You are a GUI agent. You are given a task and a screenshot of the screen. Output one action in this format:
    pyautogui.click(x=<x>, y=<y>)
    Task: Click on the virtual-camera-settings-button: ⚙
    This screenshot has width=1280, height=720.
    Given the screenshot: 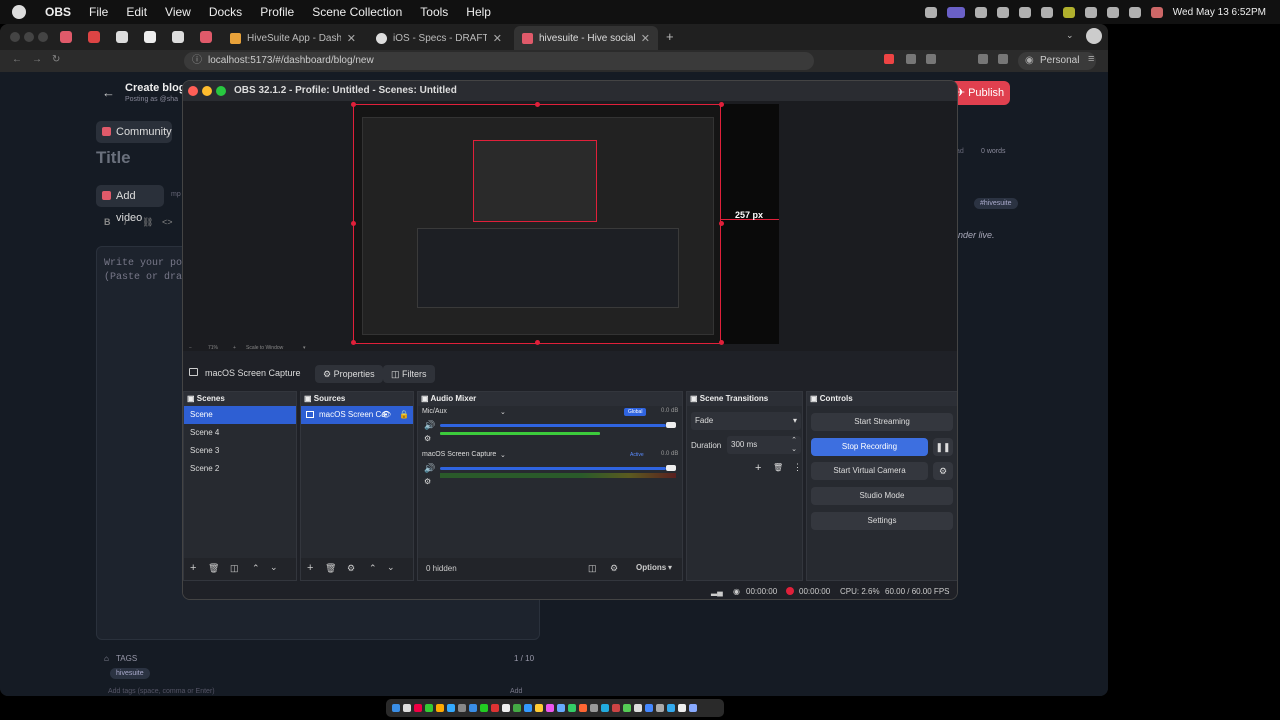 What is the action you would take?
    pyautogui.click(x=943, y=471)
    